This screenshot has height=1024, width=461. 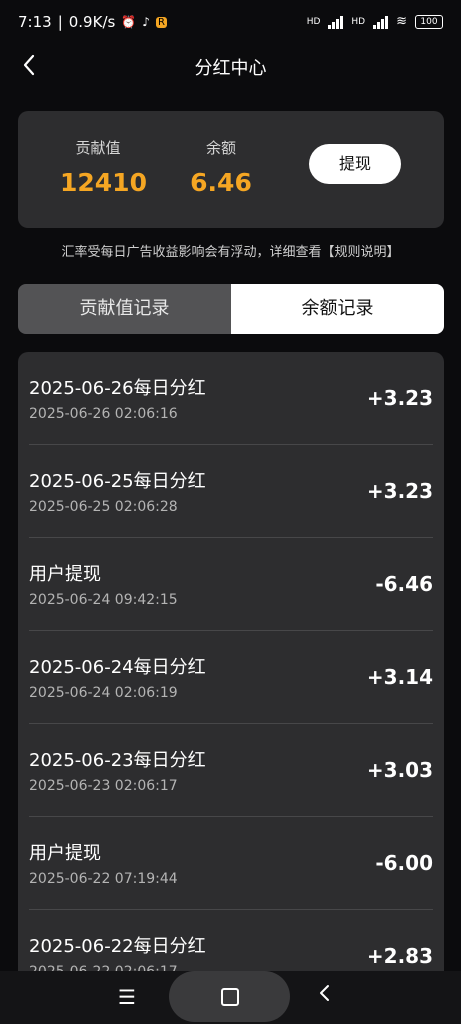 What do you see at coordinates (231, 491) in the screenshot?
I see `list-item: 2025-06-25每日分红 2025-06-25 02:06:28 +3.23` at bounding box center [231, 491].